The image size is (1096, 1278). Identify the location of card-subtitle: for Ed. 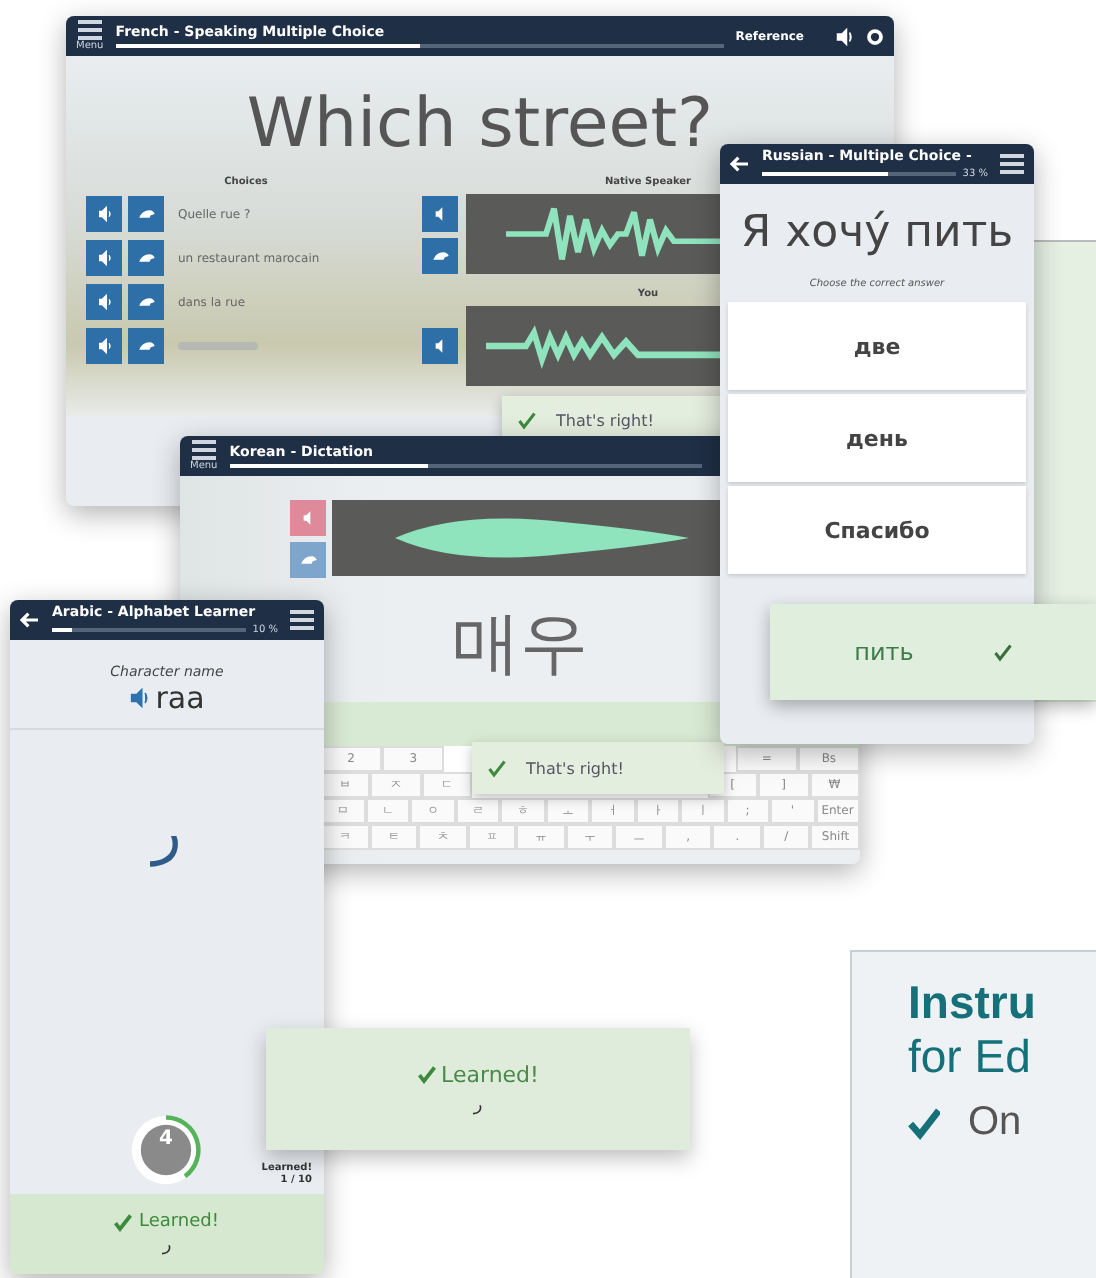
(970, 1057).